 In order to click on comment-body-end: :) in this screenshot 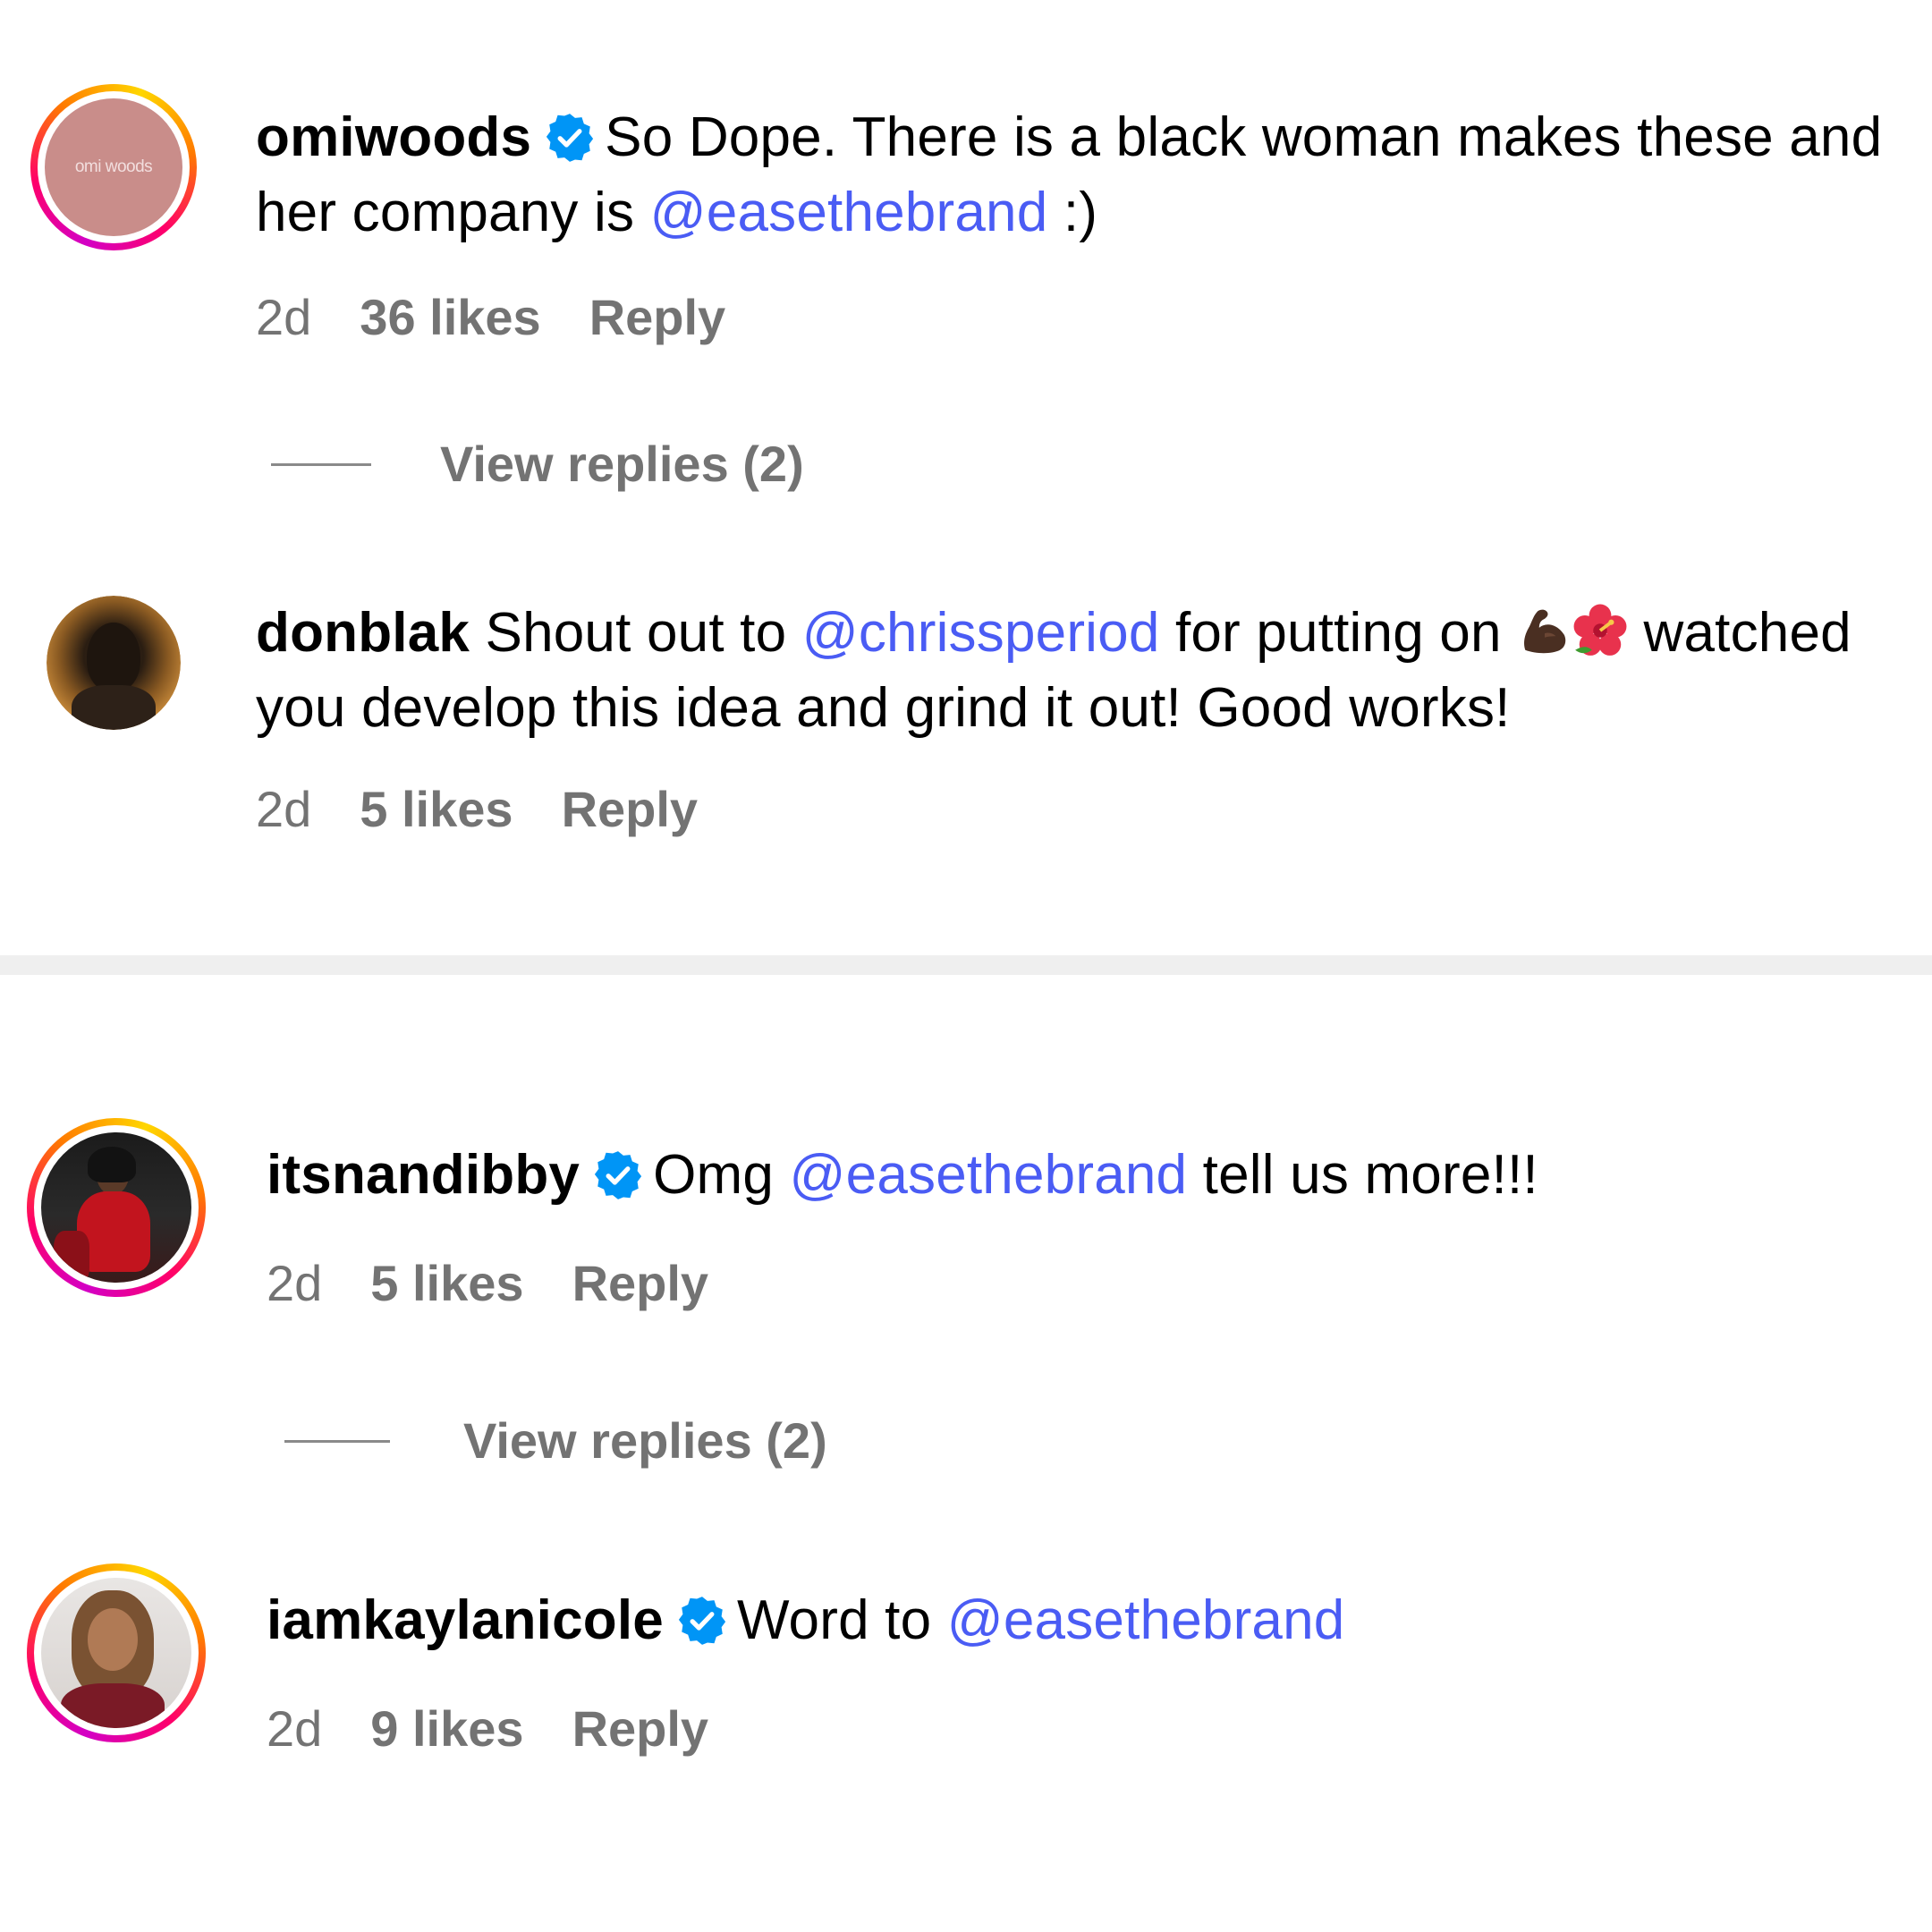, I will do `click(1072, 212)`.